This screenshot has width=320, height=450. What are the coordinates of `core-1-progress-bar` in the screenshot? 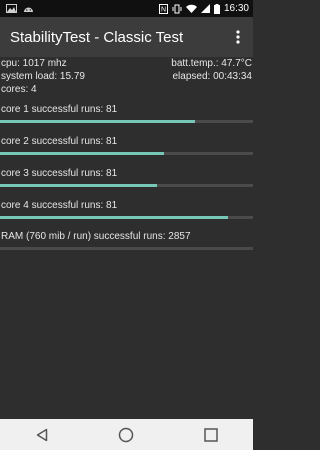 It's located at (126, 121).